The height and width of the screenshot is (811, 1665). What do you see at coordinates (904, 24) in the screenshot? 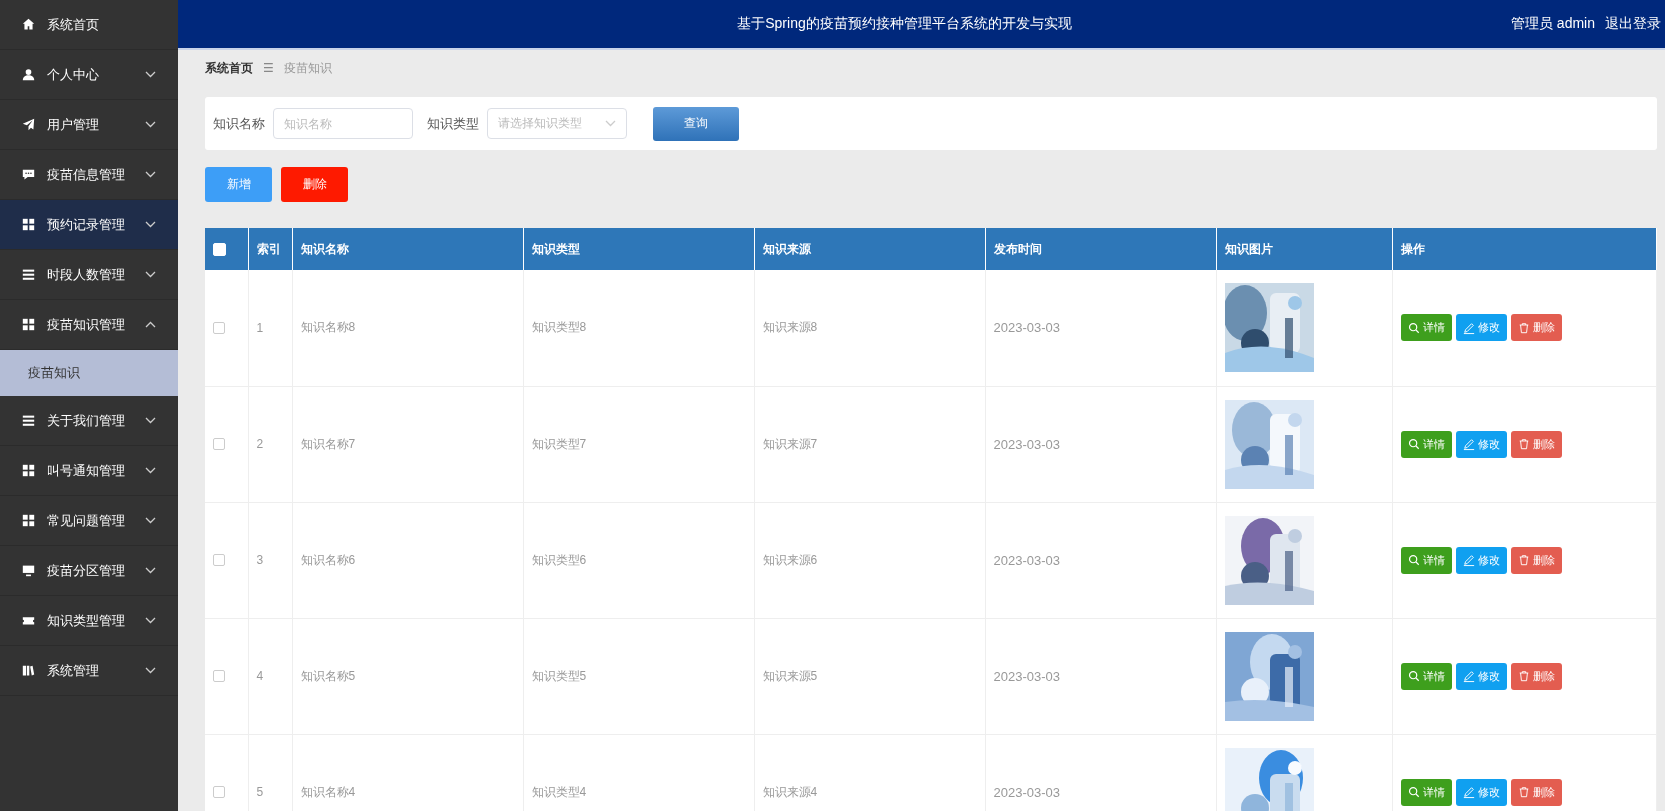
I see `app-title: 基于Spring的疫苗预约接种管理平台系统的开发与实现` at bounding box center [904, 24].